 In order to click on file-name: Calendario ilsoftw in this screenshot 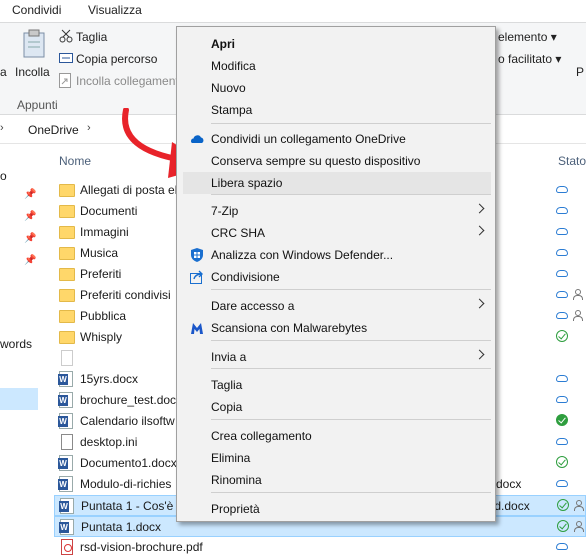, I will do `click(127, 421)`.